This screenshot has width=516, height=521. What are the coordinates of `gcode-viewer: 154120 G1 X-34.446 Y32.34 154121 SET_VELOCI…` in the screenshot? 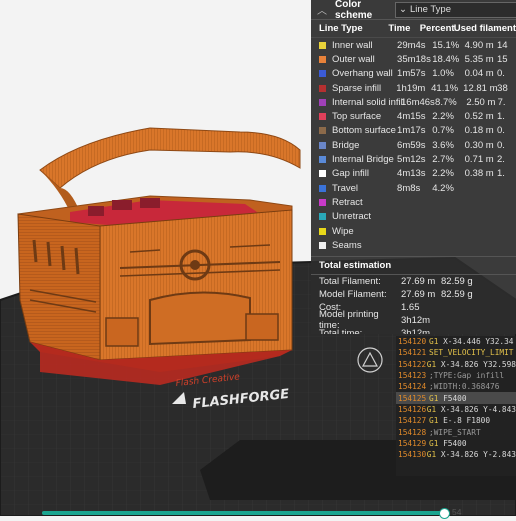 It's located at (456, 406).